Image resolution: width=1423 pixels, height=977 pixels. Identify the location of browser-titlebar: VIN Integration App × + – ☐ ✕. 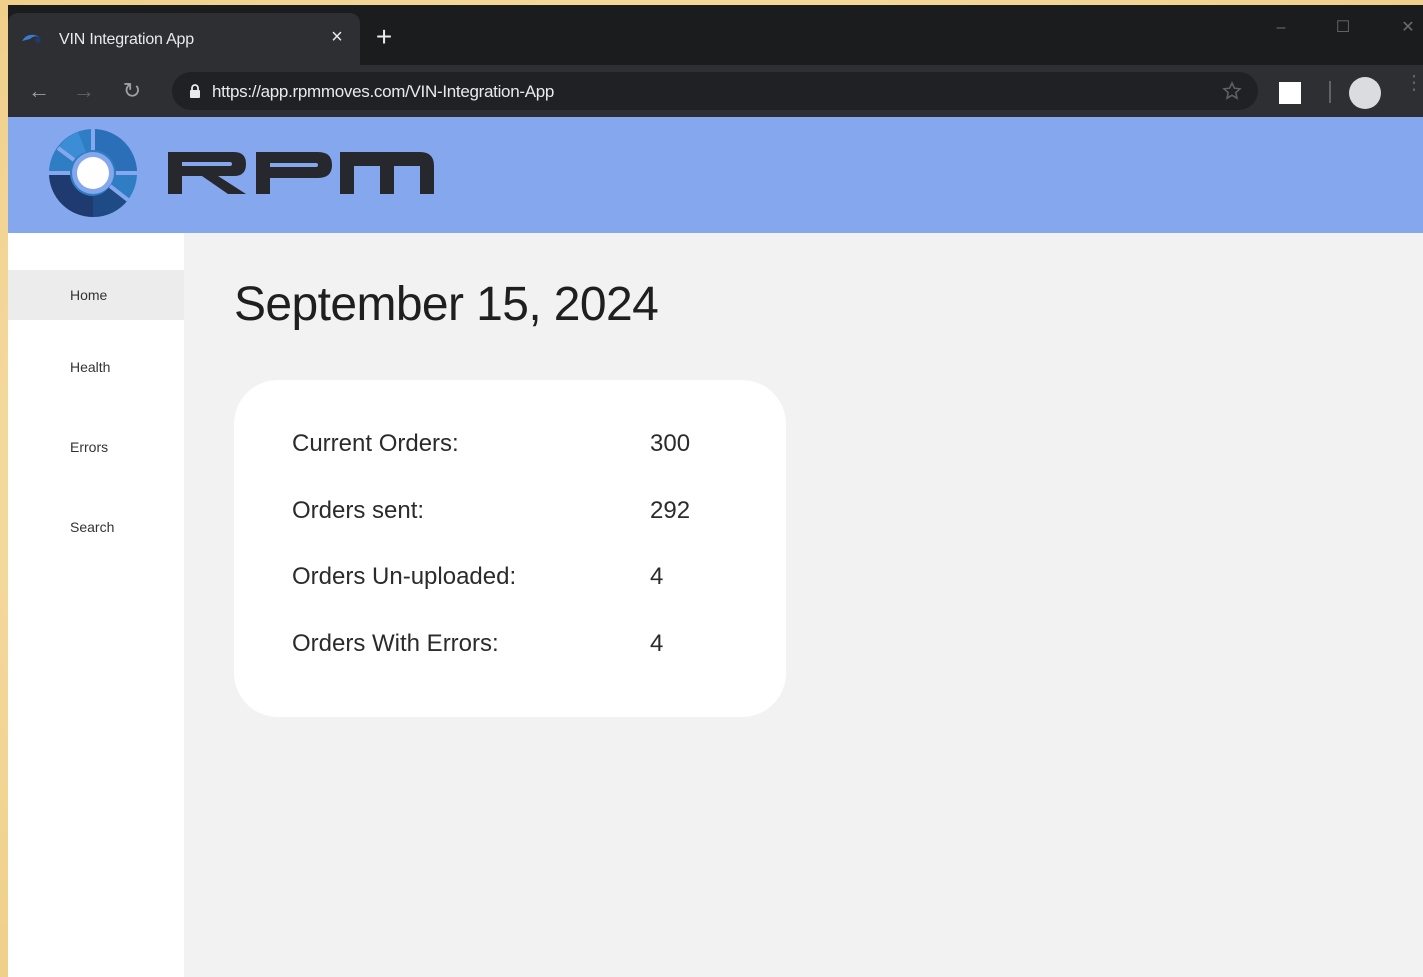
(715, 35).